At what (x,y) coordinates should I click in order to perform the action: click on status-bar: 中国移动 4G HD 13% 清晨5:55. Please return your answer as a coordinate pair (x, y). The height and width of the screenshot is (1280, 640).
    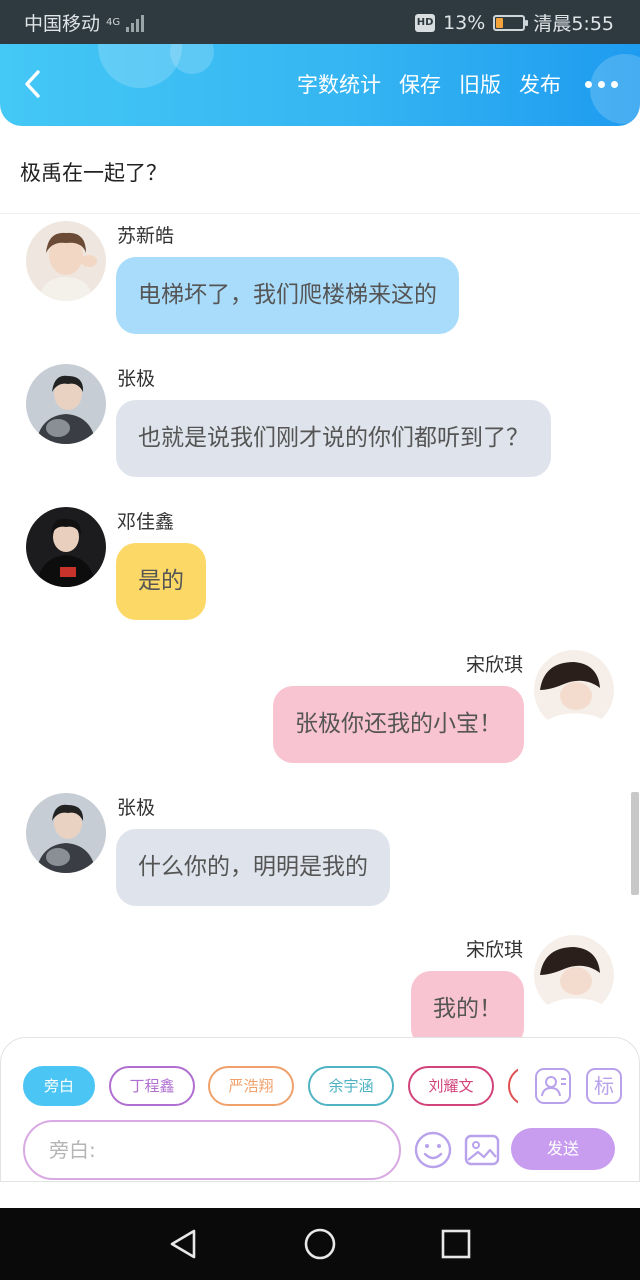
    Looking at the image, I should click on (320, 22).